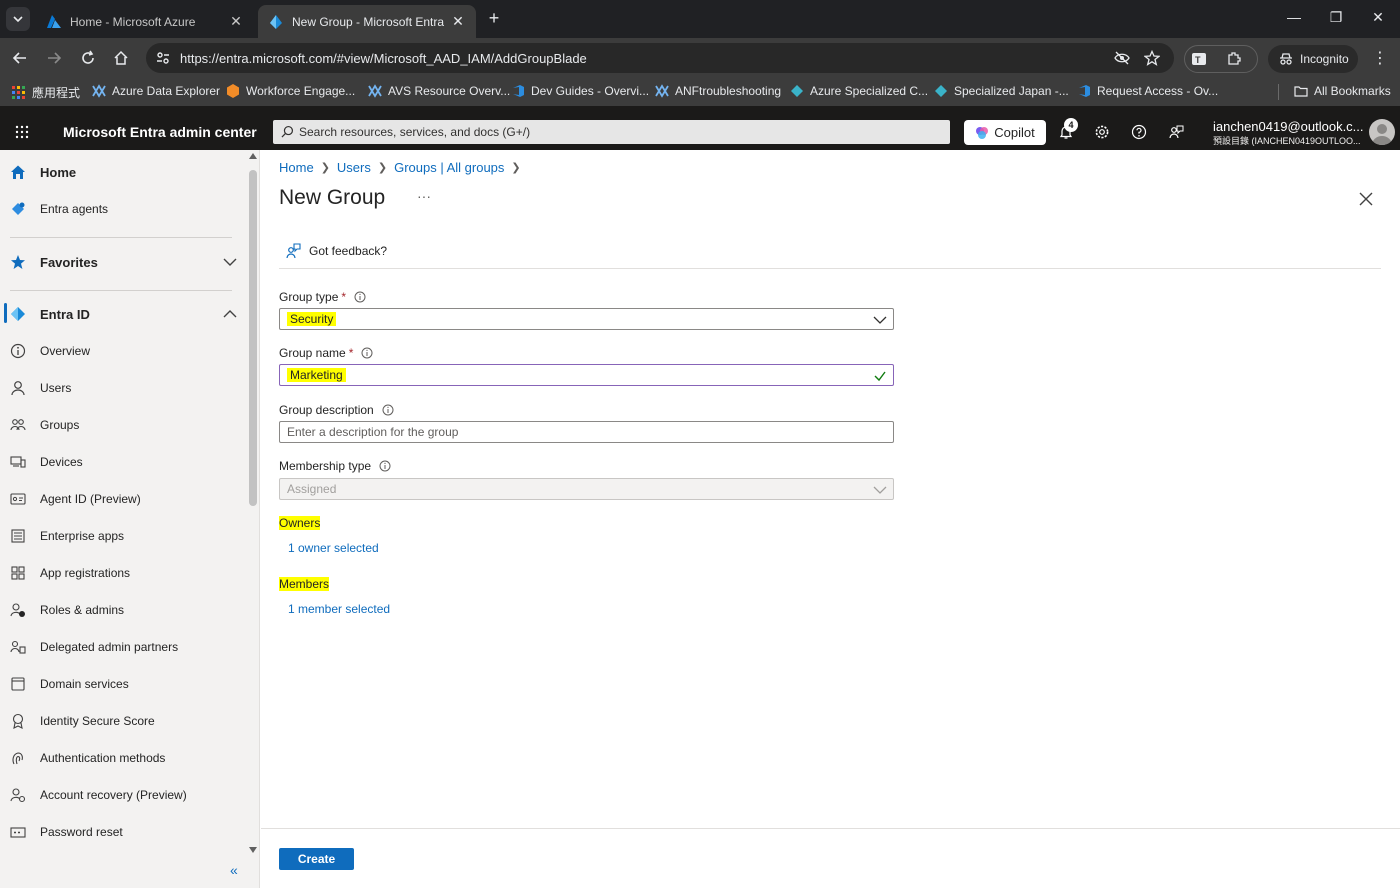 The image size is (1400, 888). Describe the element at coordinates (333, 548) in the screenshot. I see `owners-selected-link: 1 owner selected` at that location.